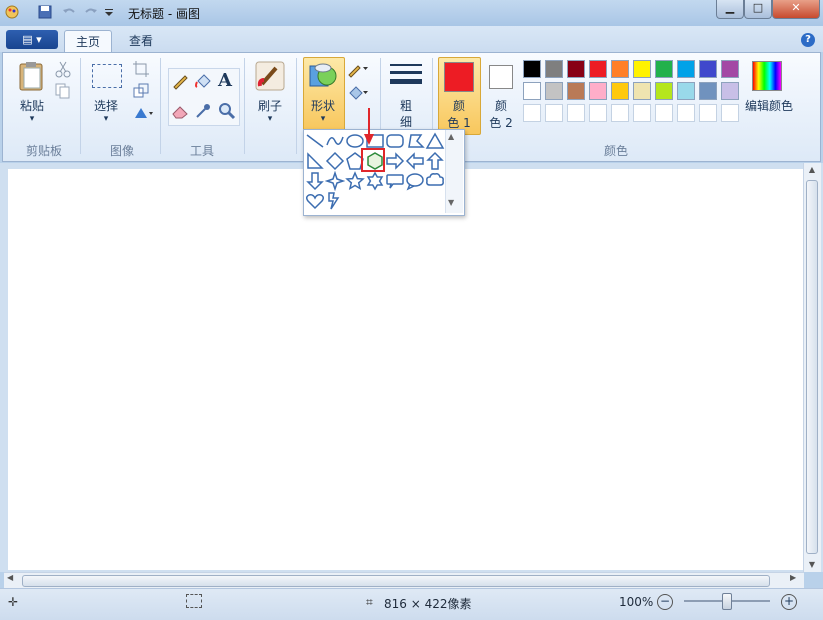 This screenshot has width=823, height=620. What do you see at coordinates (335, 141) in the screenshot?
I see `shape-curve-icon` at bounding box center [335, 141].